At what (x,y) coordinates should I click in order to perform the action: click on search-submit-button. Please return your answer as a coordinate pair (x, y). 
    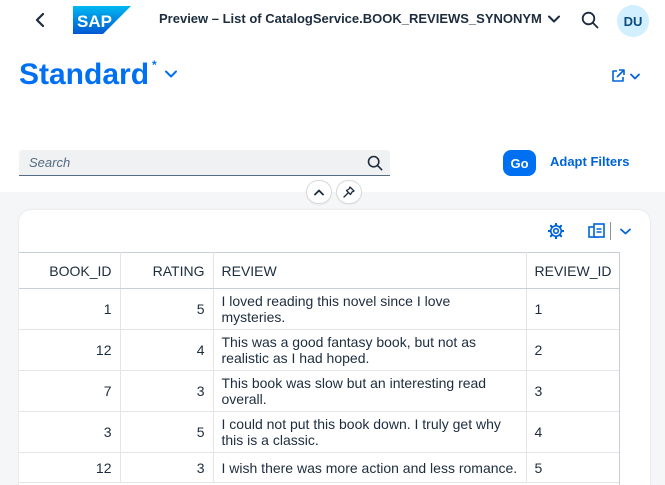
    Looking at the image, I should click on (375, 162).